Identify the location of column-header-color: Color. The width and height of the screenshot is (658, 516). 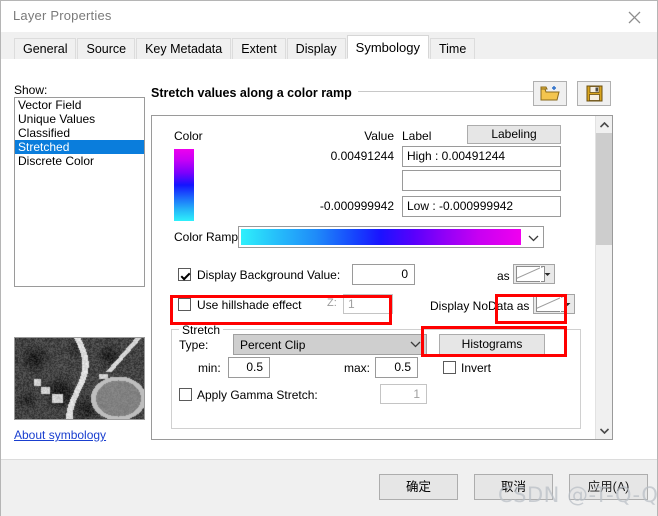
(188, 136).